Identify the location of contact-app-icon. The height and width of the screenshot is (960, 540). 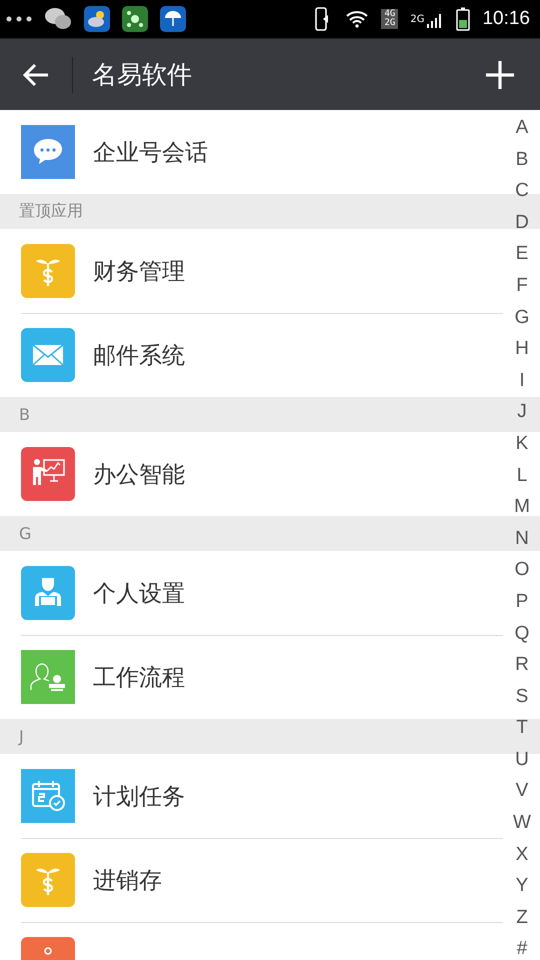
(48, 677).